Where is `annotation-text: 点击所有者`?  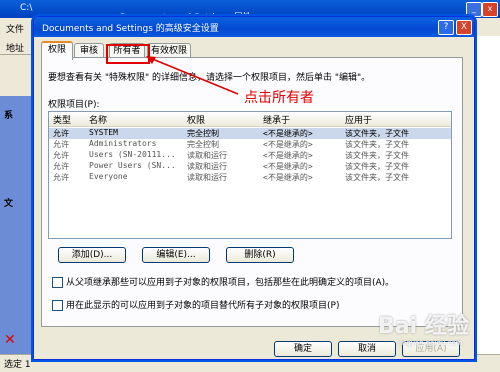
annotation-text: 点击所有者 is located at coordinates (279, 98).